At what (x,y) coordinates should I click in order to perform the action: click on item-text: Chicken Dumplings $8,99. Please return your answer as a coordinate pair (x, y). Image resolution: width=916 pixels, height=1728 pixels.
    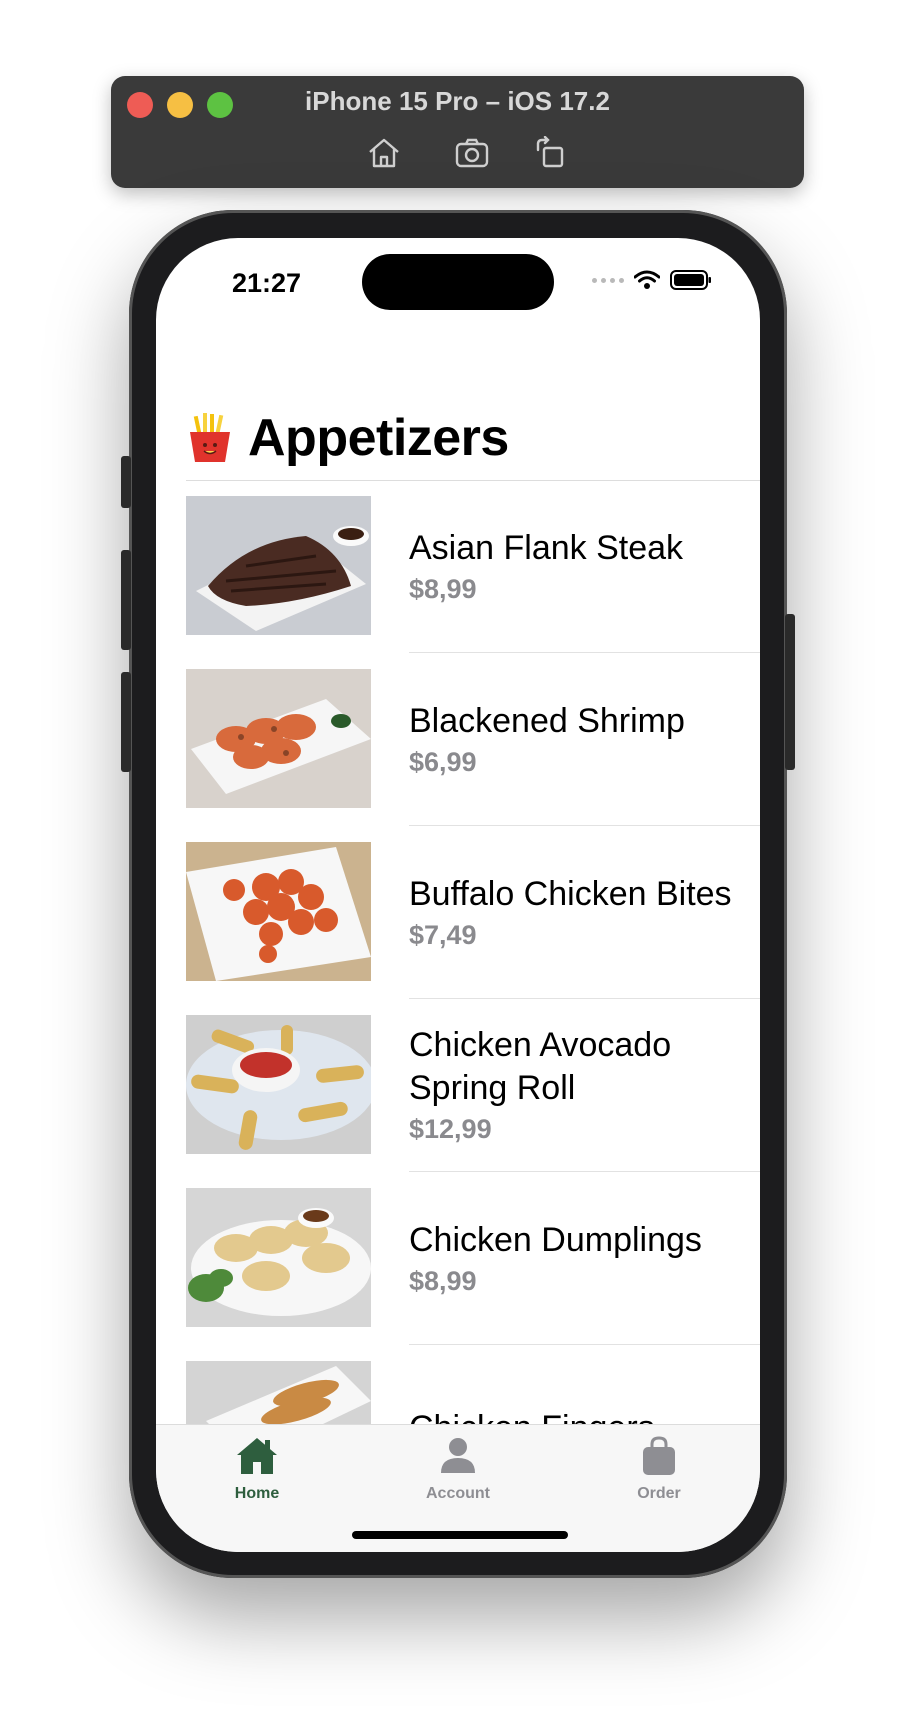
    Looking at the image, I should click on (579, 1257).